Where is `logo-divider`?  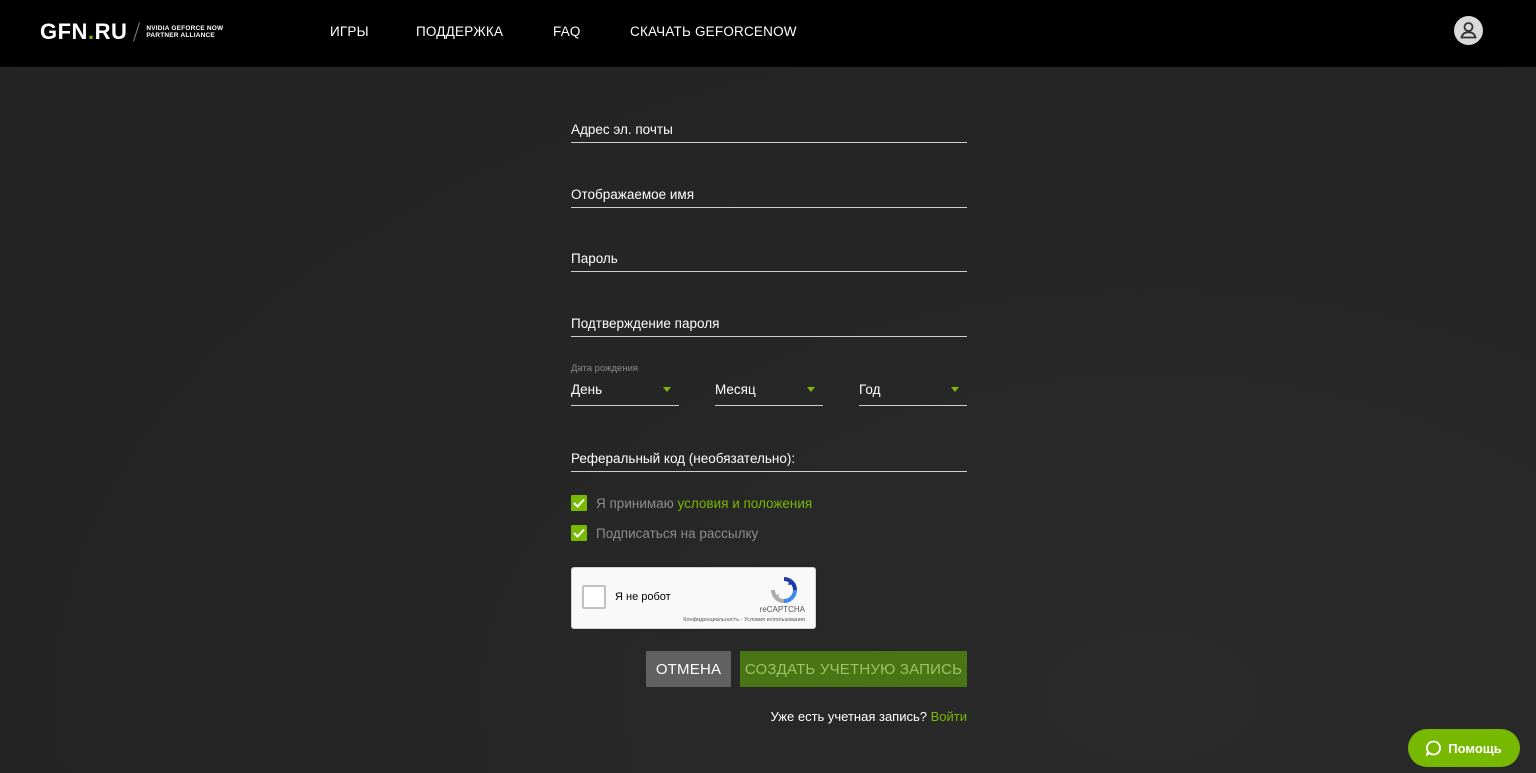
logo-divider is located at coordinates (137, 32).